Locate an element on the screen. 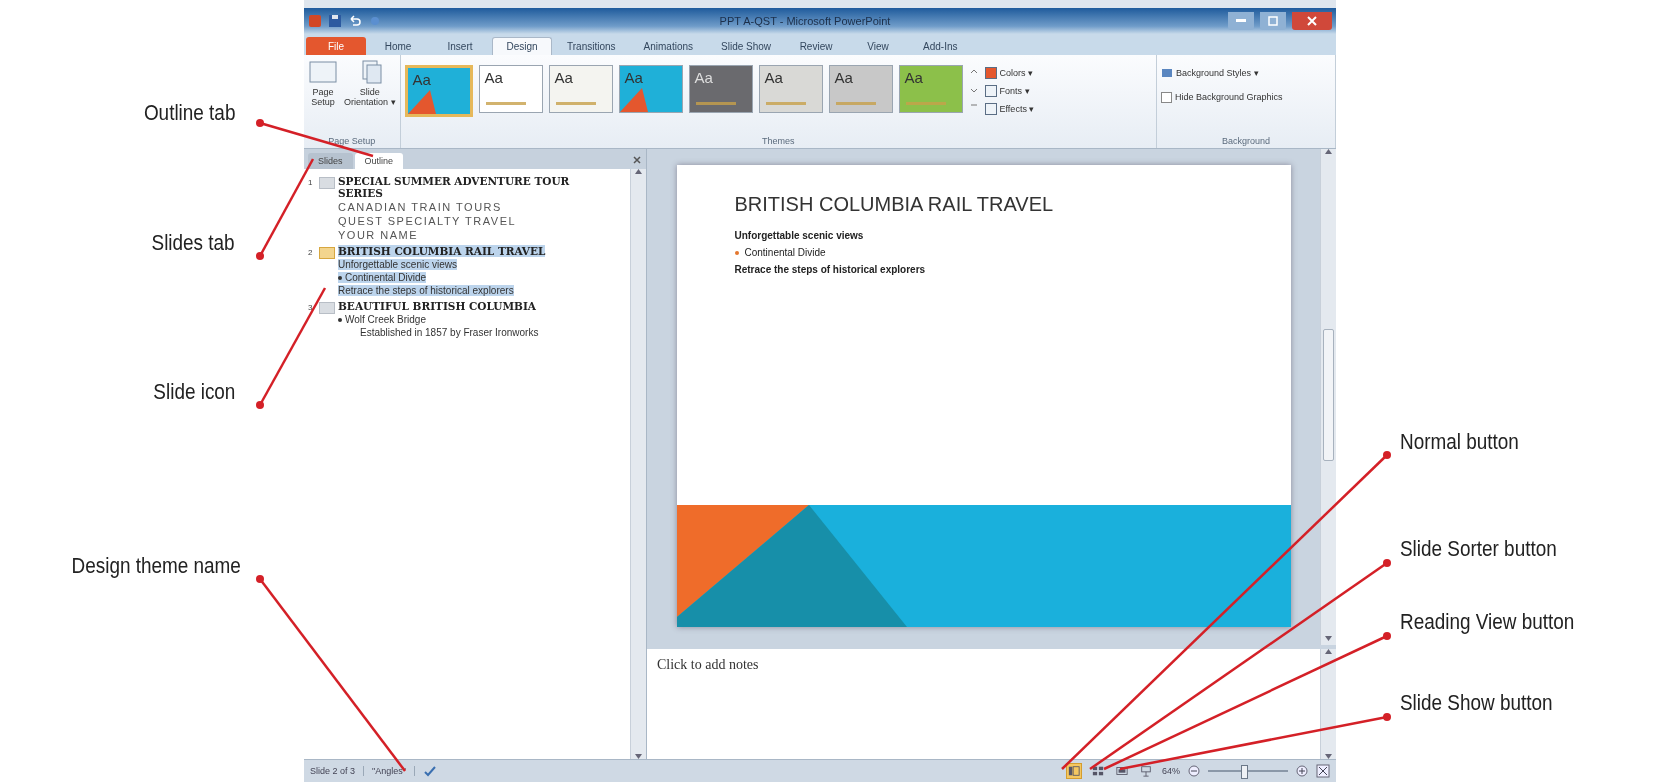 The image size is (1660, 782). minimize-icon is located at coordinates (1241, 21).